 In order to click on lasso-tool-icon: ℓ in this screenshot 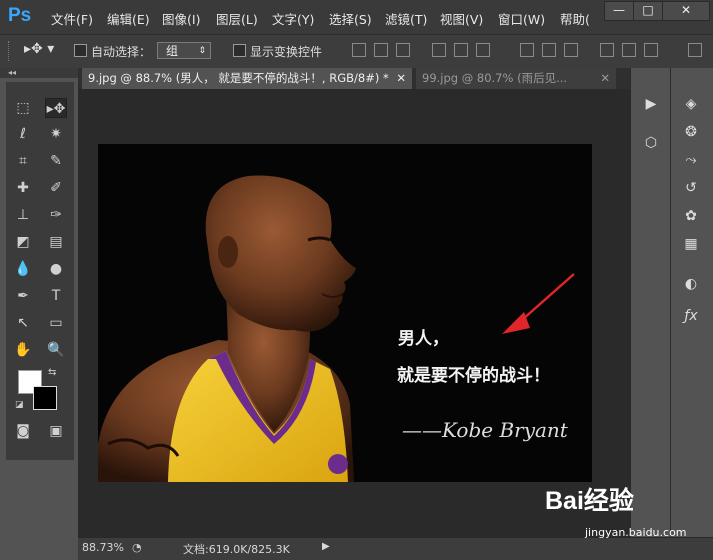, I will do `click(23, 134)`.